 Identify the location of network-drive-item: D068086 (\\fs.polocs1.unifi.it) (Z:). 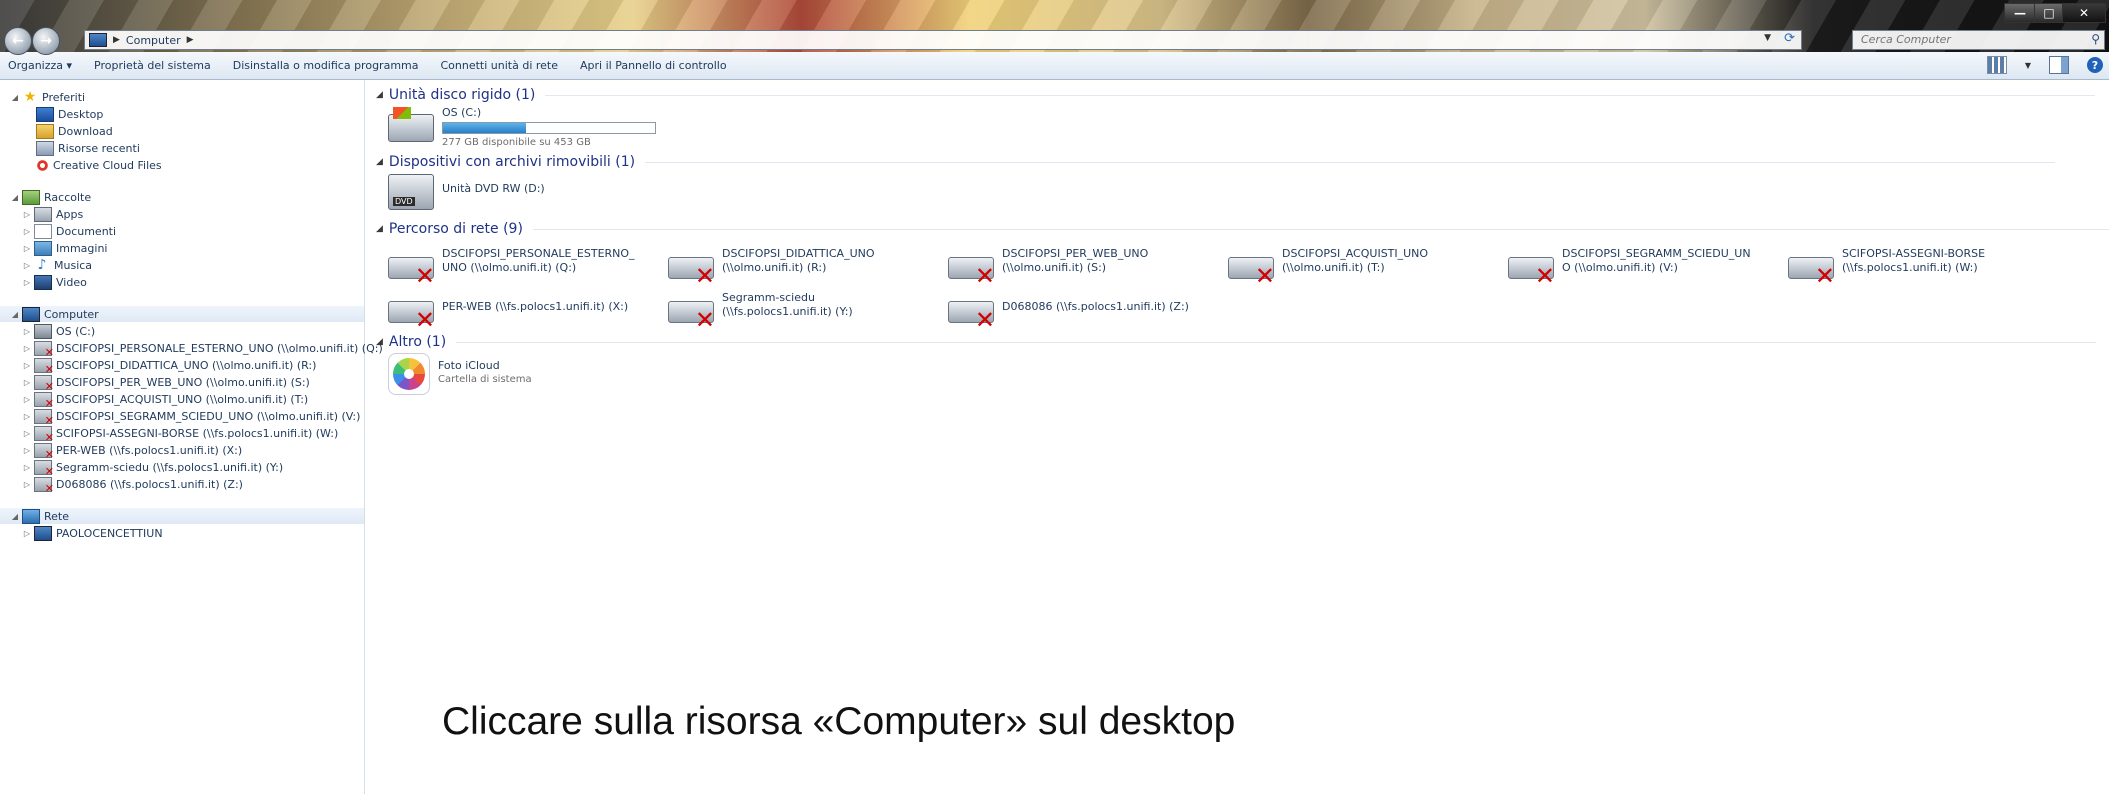
(1068, 311).